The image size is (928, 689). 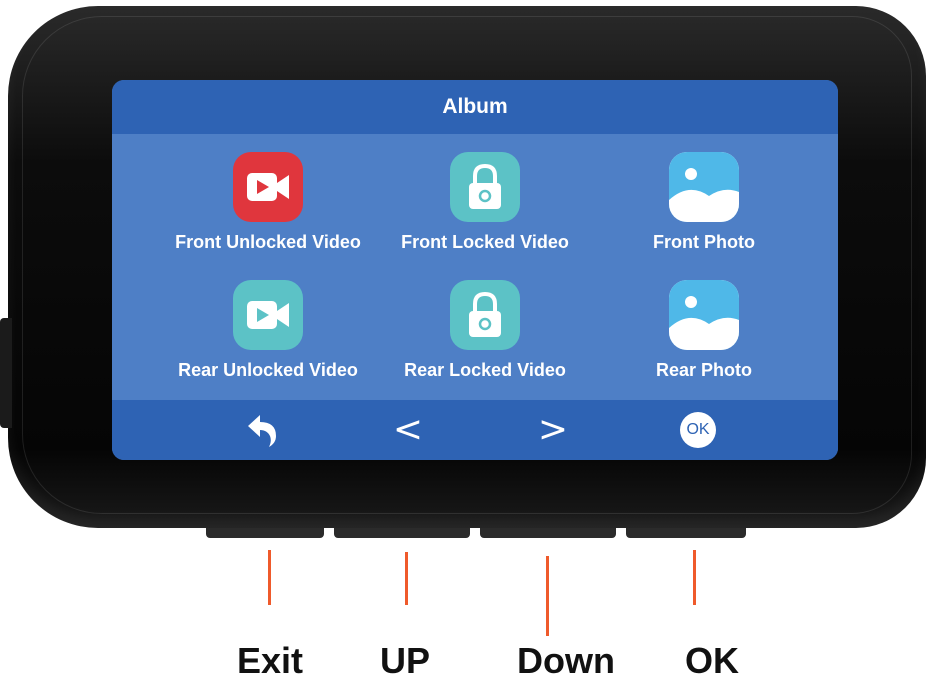 I want to click on tile-front-unlocked-video: Front Unlocked Video, so click(x=268, y=202).